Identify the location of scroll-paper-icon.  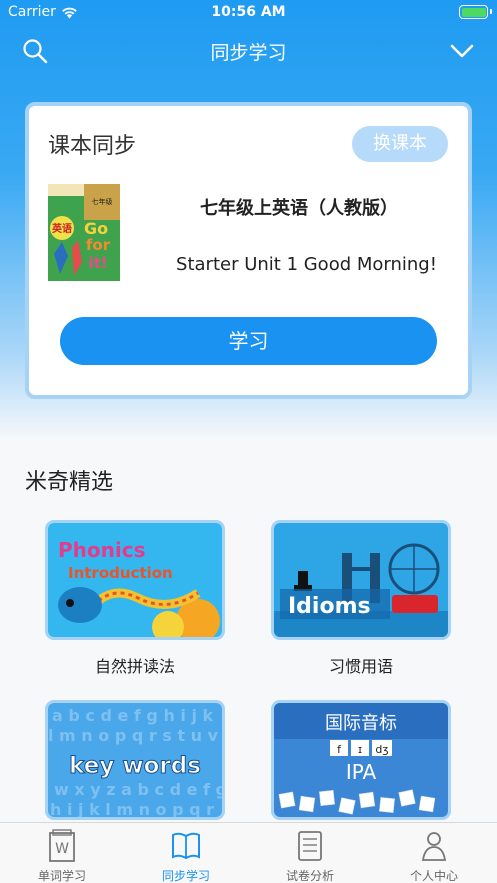
(310, 846).